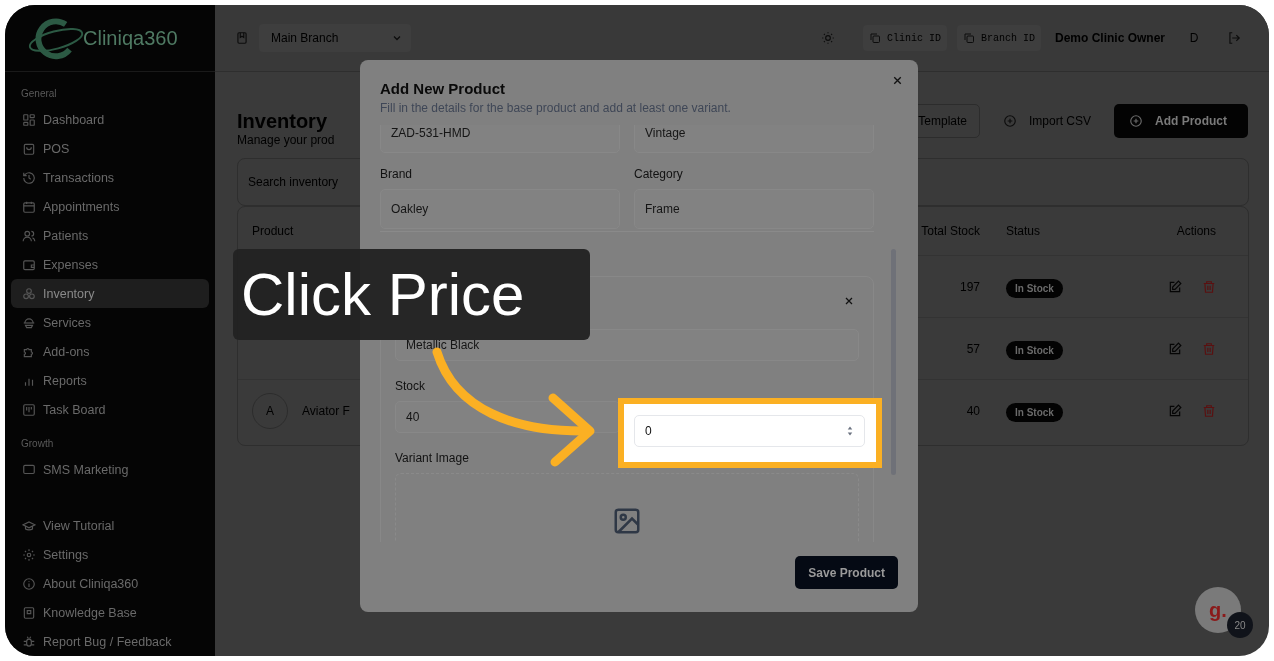 This screenshot has width=1274, height=661. What do you see at coordinates (29, 293) in the screenshot?
I see `boxes-icon` at bounding box center [29, 293].